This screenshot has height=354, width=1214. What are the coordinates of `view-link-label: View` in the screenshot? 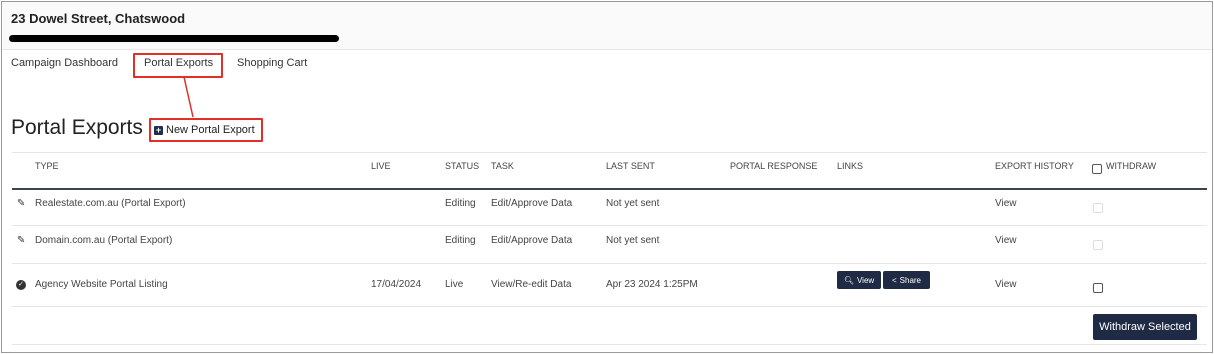 It's located at (865, 280).